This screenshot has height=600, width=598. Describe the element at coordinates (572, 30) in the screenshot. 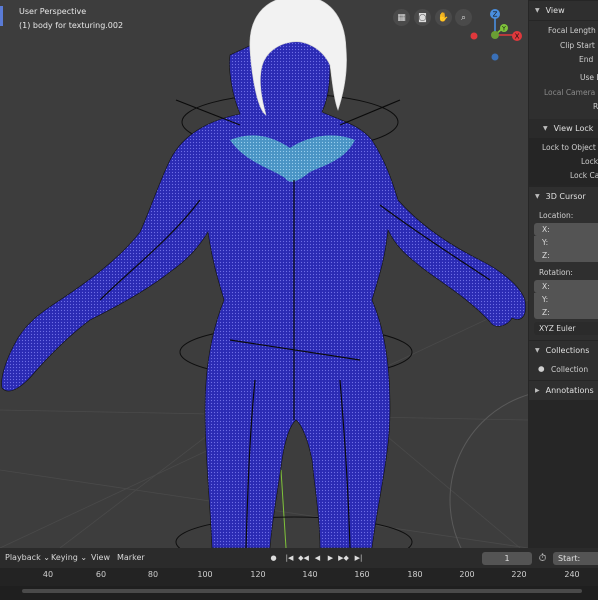

I see `focal-length-label: Focal Length` at that location.